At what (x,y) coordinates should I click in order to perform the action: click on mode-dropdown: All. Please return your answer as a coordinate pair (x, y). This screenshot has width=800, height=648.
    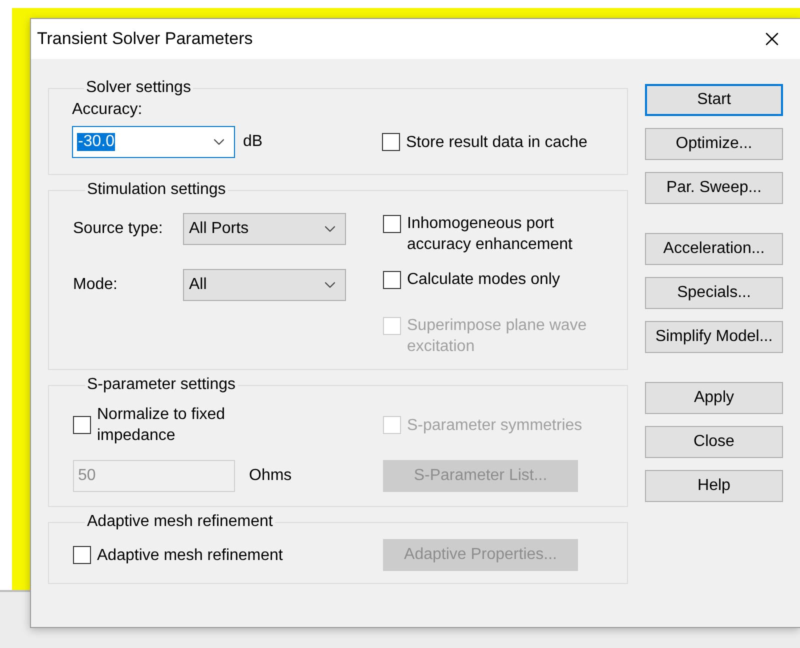
    Looking at the image, I should click on (264, 285).